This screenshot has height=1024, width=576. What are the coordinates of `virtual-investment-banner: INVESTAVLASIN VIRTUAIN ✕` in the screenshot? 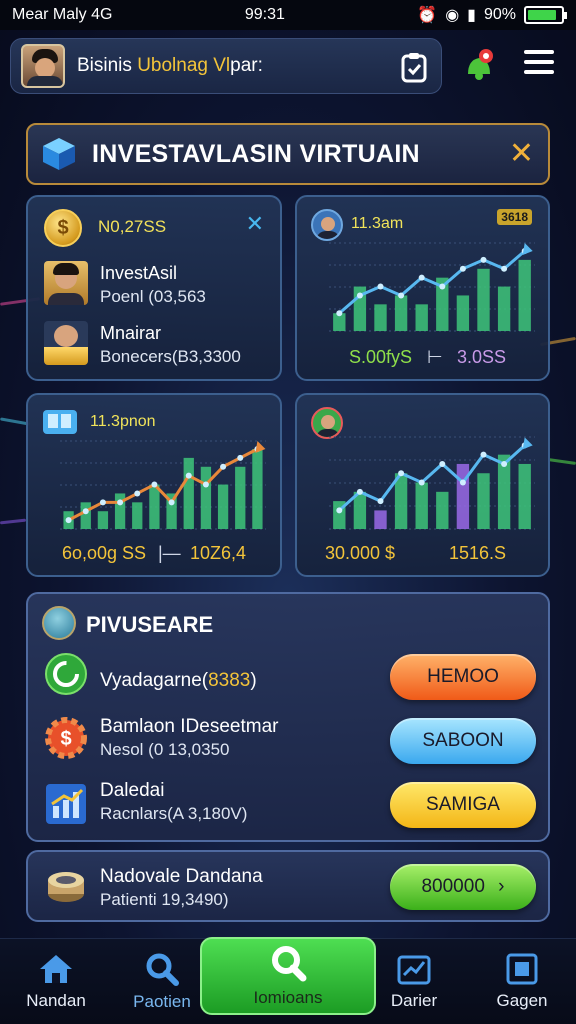 It's located at (288, 154).